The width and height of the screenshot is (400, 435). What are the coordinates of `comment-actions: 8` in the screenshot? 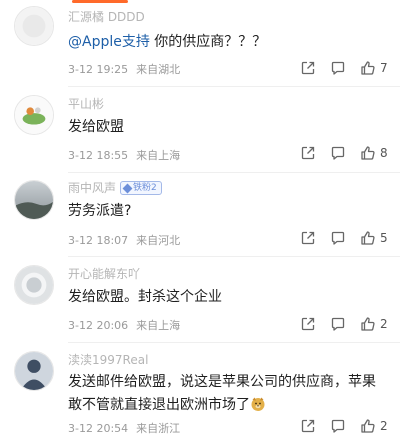 It's located at (338, 153).